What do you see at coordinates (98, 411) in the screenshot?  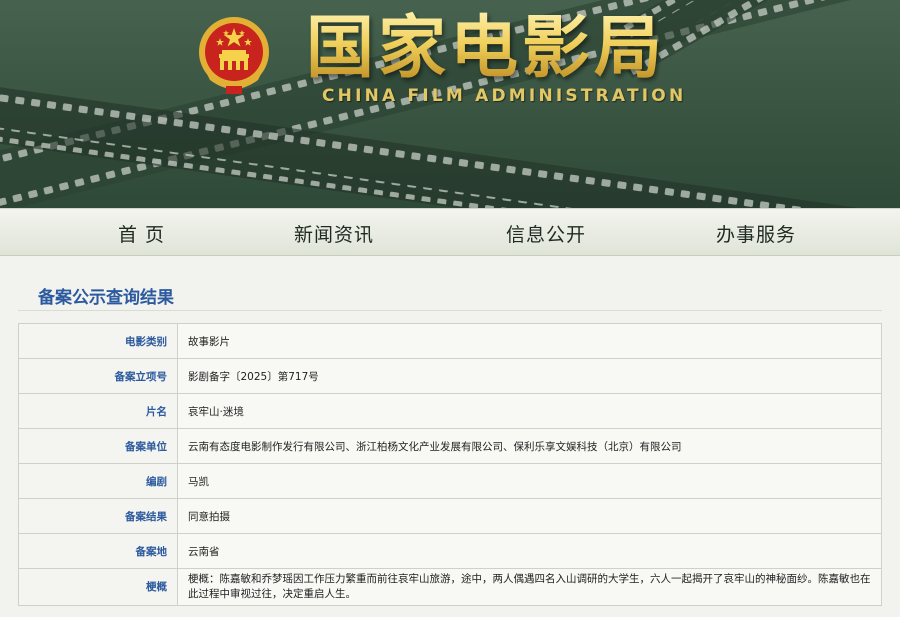 I see `row-label-title: 片名` at bounding box center [98, 411].